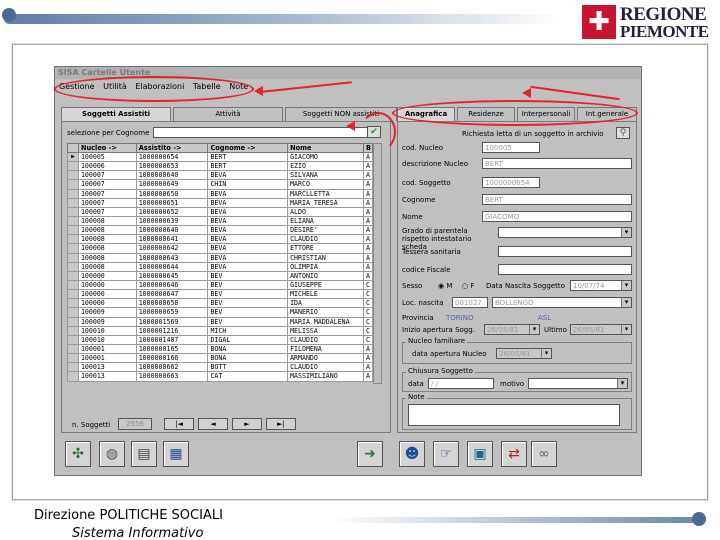 This screenshot has height=540, width=720. What do you see at coordinates (220, 193) in the screenshot?
I see `table-row: 100007 1000000650 BEVA MARCLLETTA A` at bounding box center [220, 193].